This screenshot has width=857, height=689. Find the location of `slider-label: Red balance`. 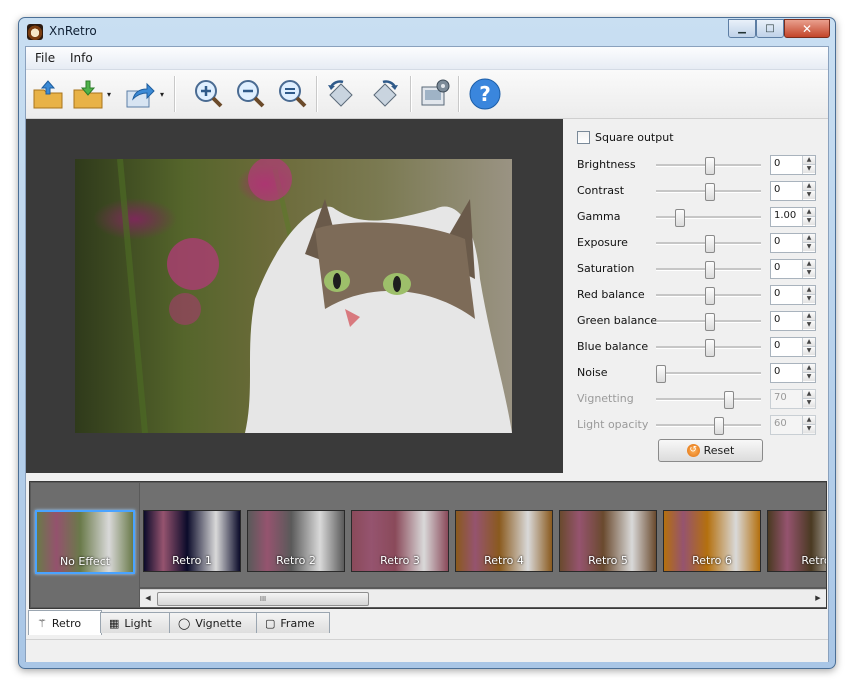

slider-label: Red balance is located at coordinates (611, 294).